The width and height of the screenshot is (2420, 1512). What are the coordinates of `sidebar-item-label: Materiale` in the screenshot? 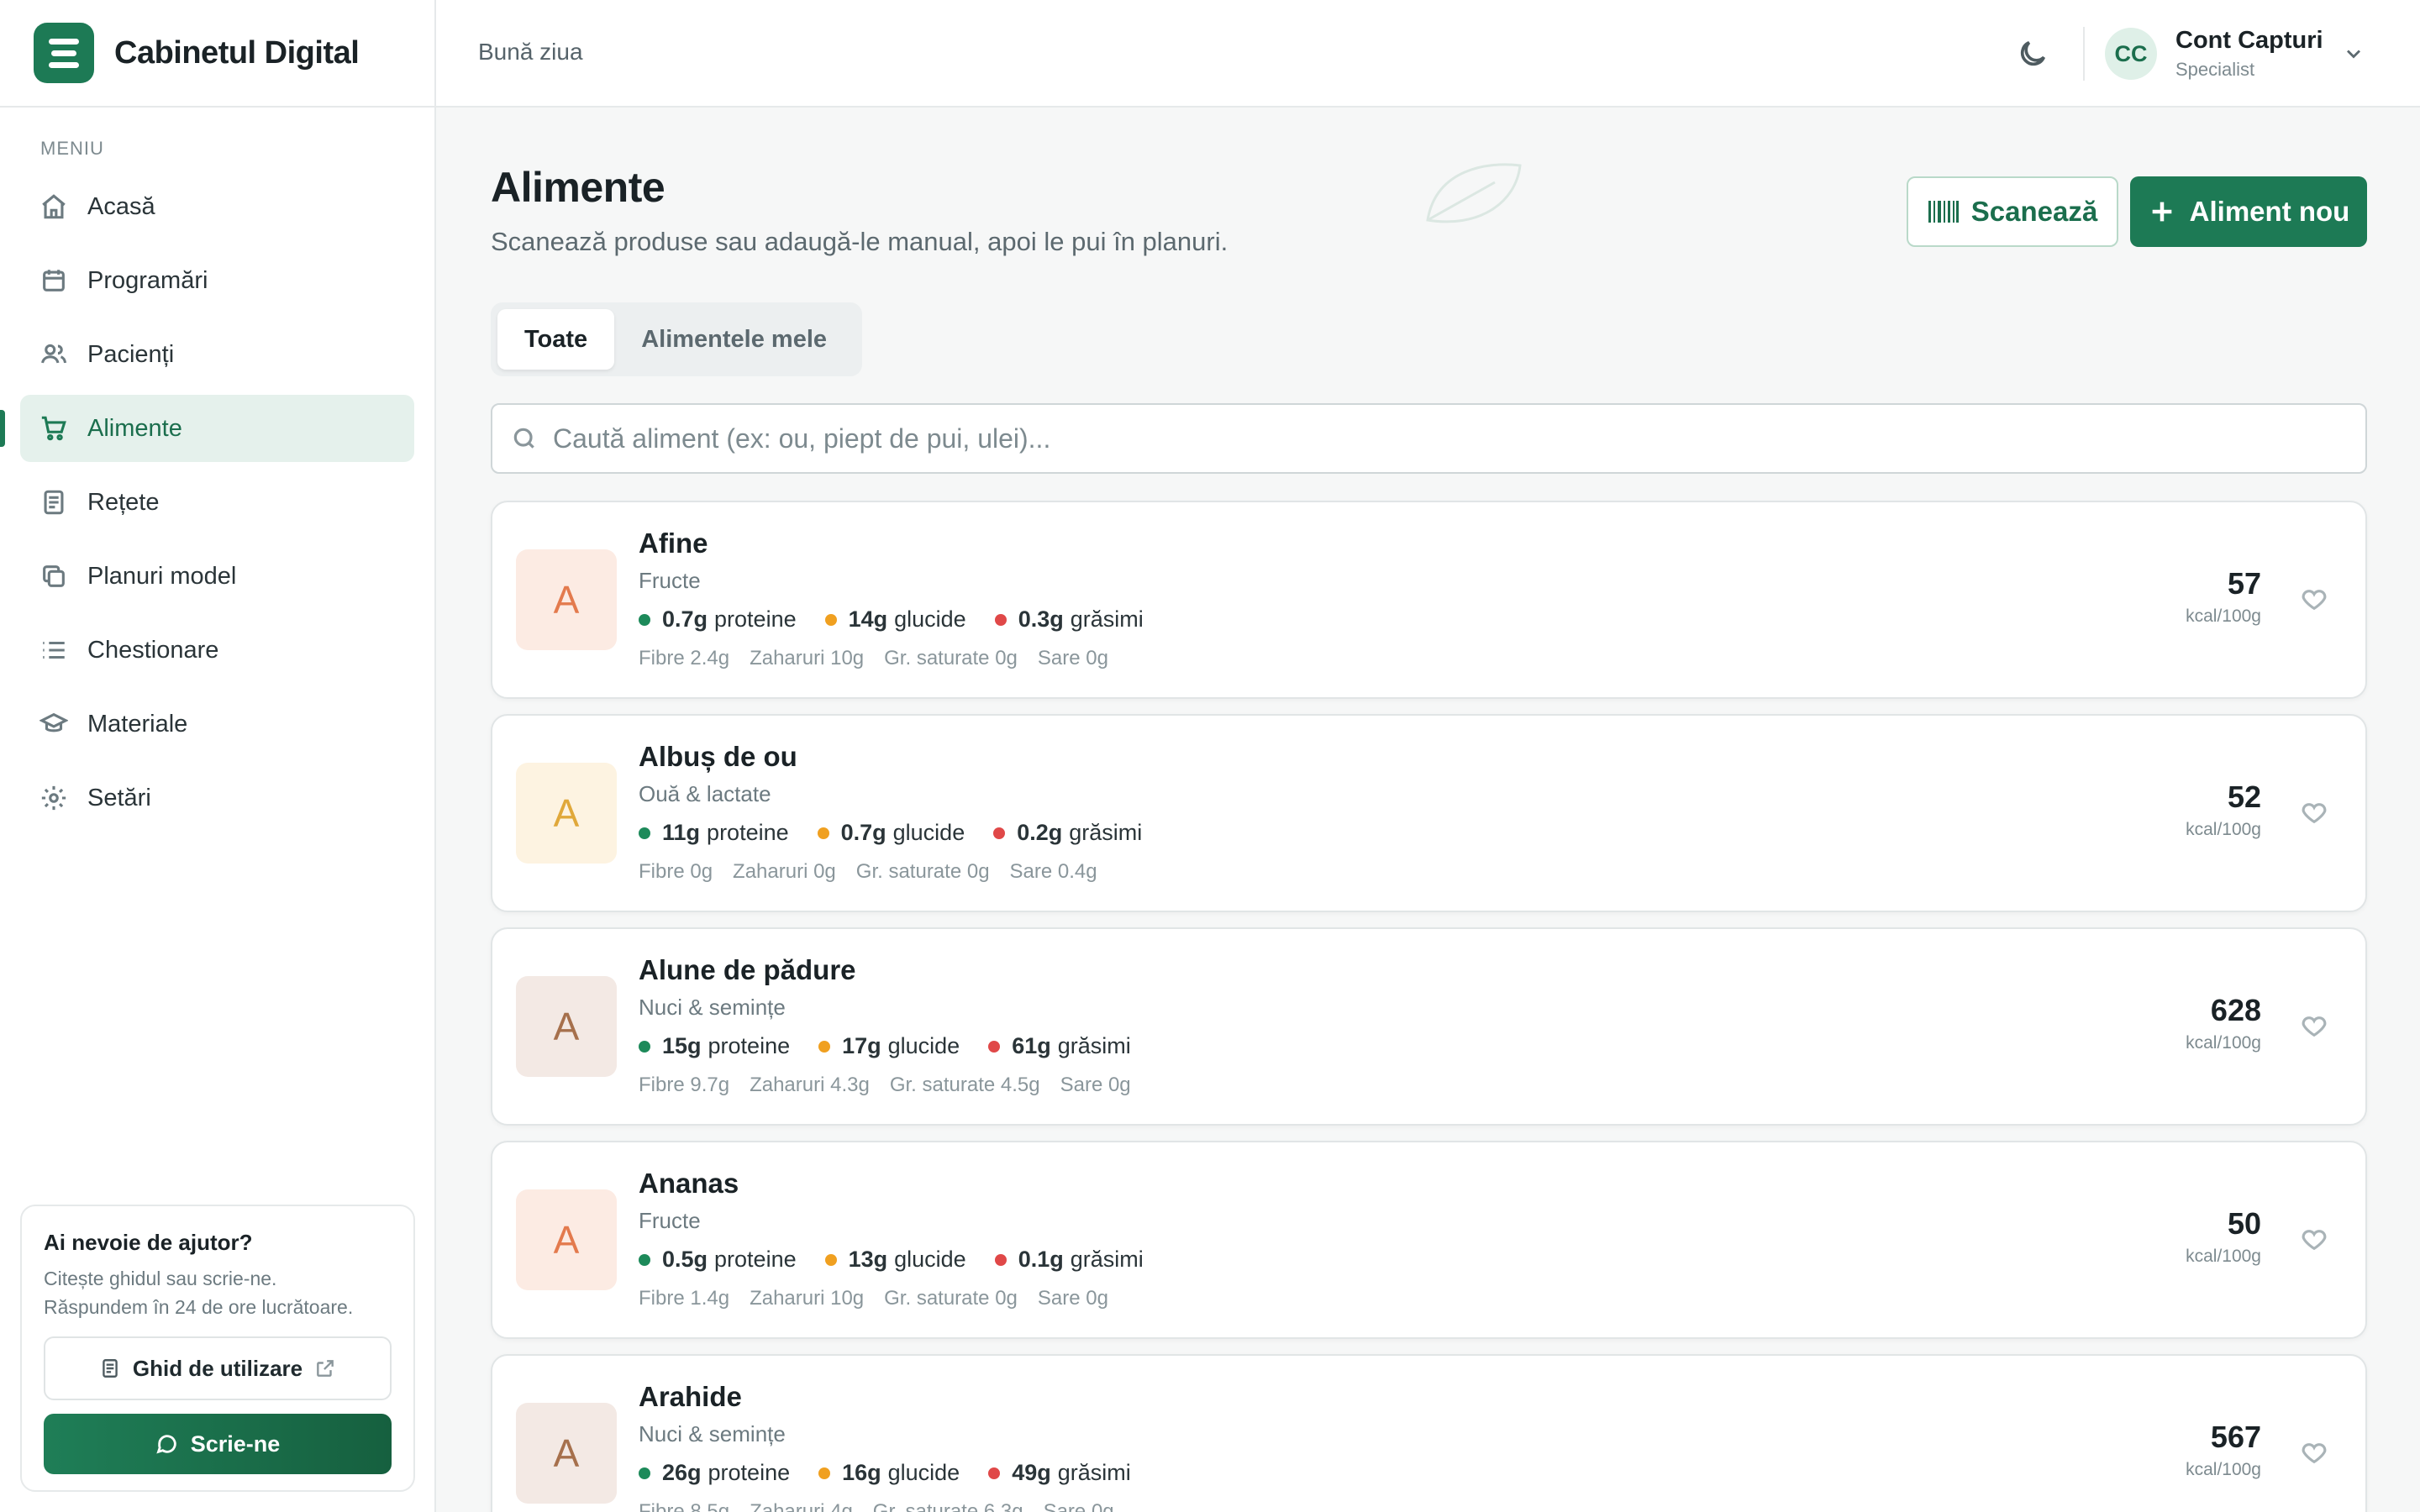 It's located at (138, 724).